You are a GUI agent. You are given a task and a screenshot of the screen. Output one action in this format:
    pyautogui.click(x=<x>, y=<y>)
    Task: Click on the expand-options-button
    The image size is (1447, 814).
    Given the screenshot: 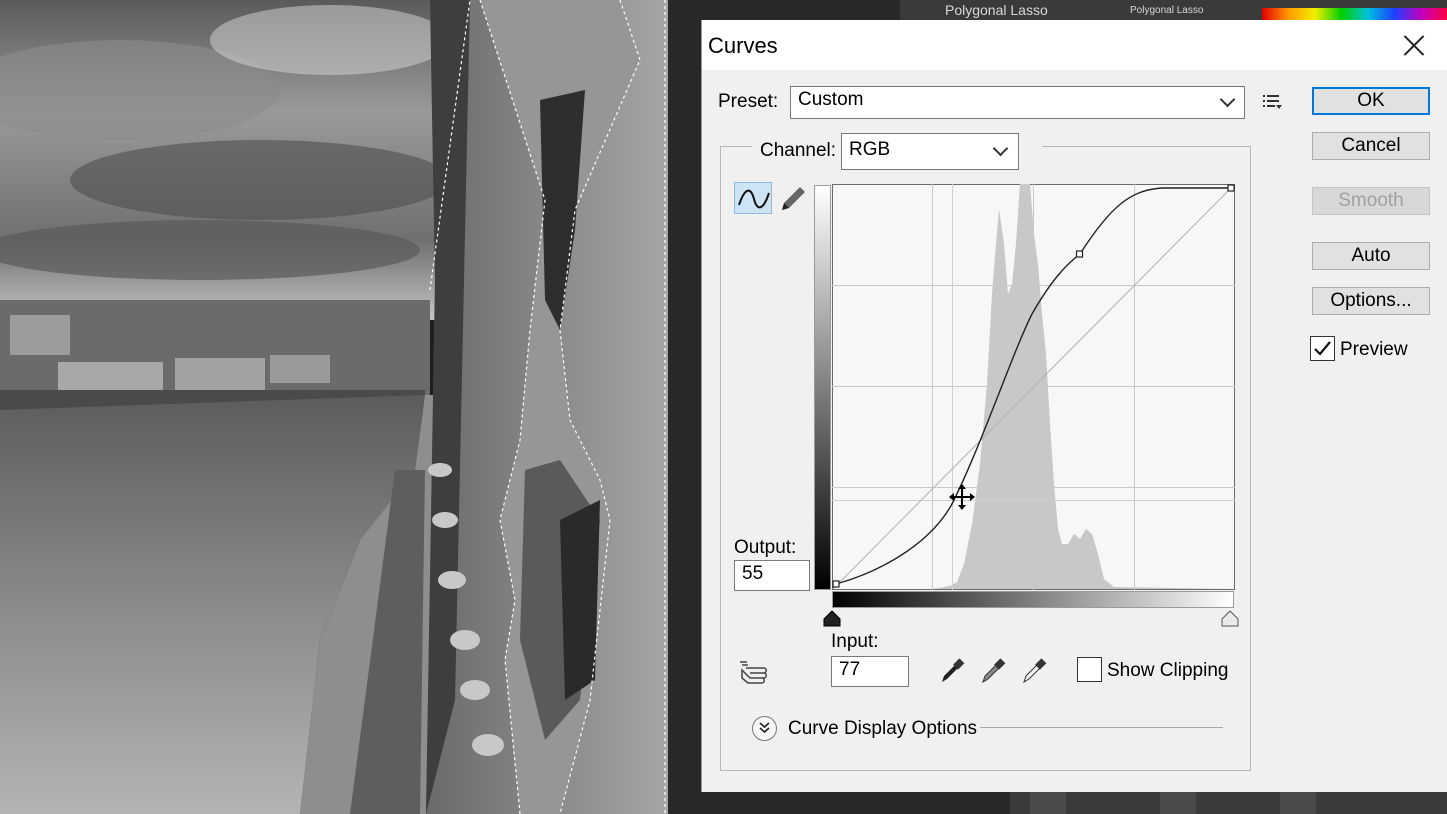 What is the action you would take?
    pyautogui.click(x=764, y=728)
    